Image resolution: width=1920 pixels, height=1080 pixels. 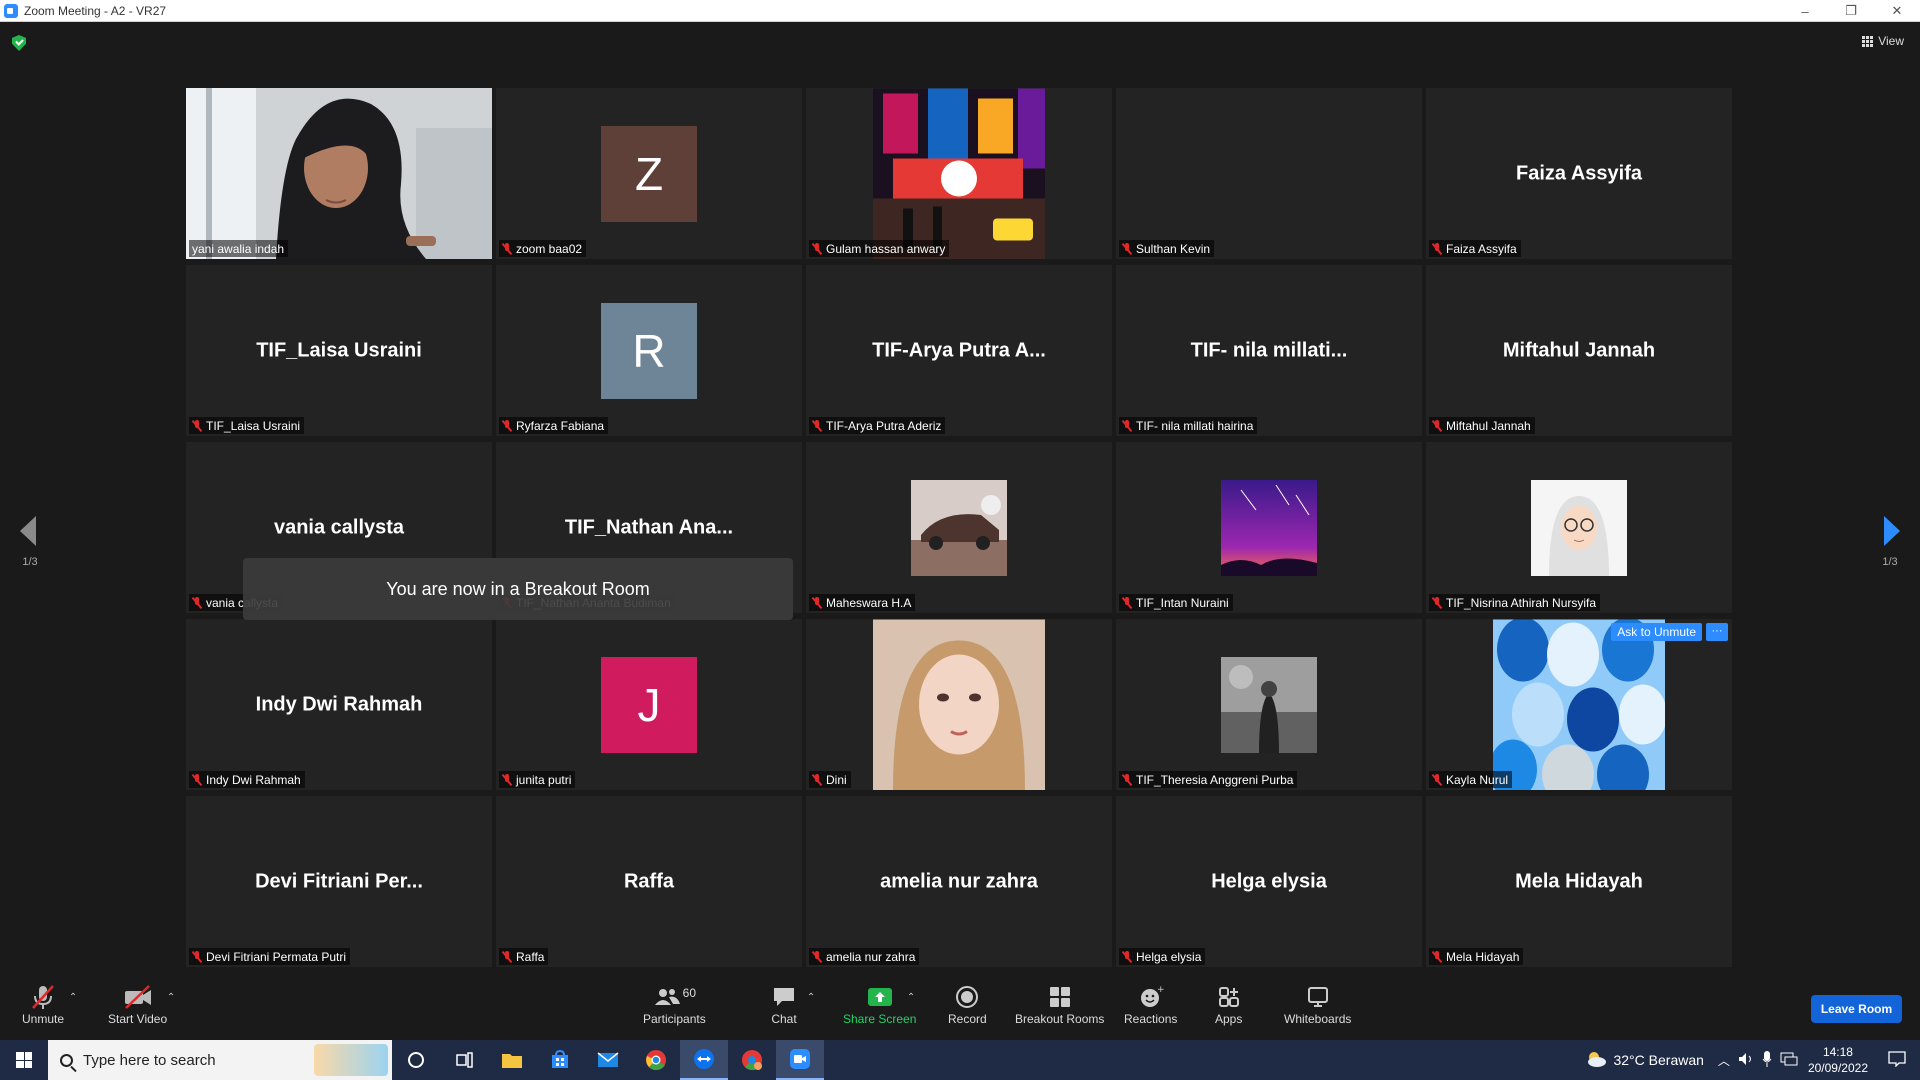 What do you see at coordinates (1851, 11) in the screenshot?
I see `restore-button: ❐` at bounding box center [1851, 11].